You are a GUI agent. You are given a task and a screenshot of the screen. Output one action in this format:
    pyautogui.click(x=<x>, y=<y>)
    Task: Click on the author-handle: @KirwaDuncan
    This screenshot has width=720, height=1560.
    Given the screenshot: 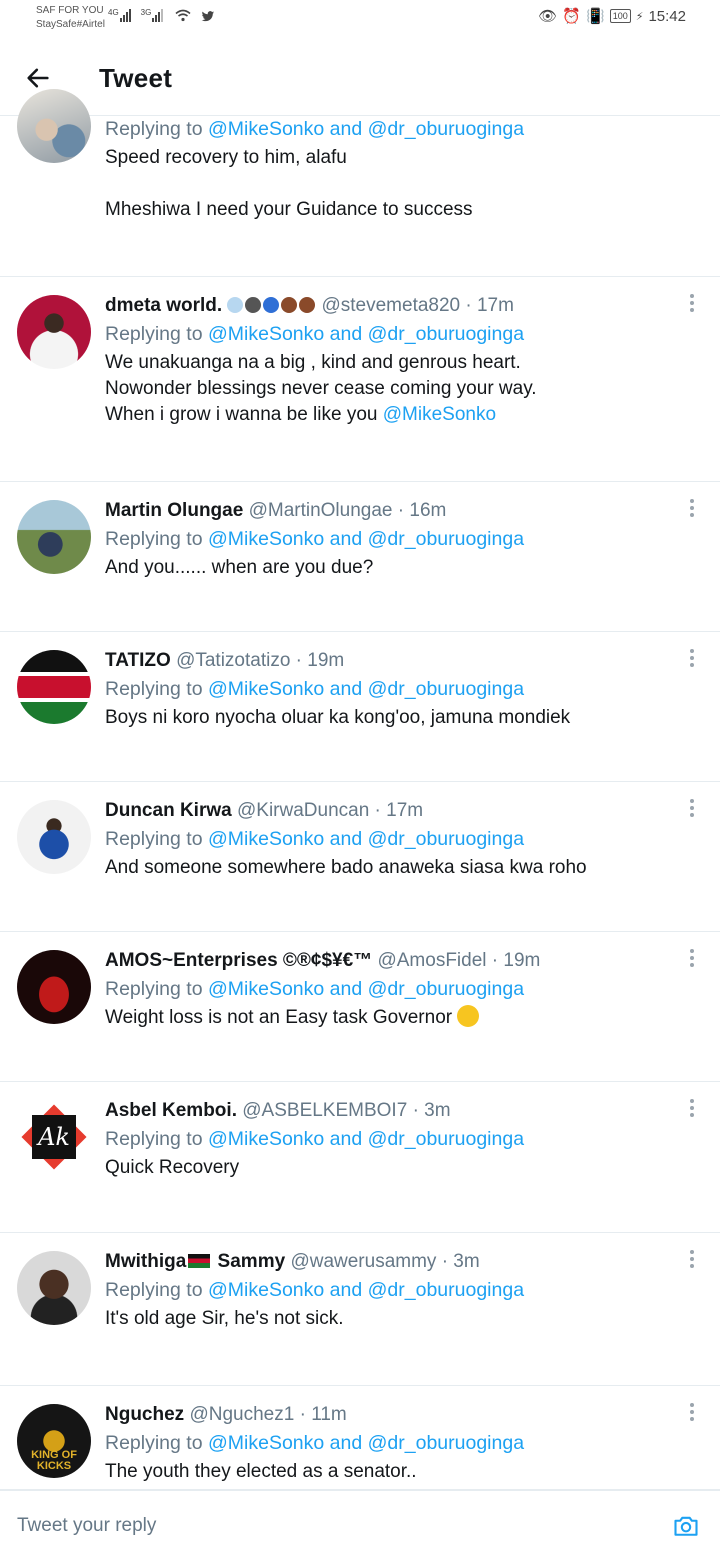 What is the action you would take?
    pyautogui.click(x=303, y=810)
    